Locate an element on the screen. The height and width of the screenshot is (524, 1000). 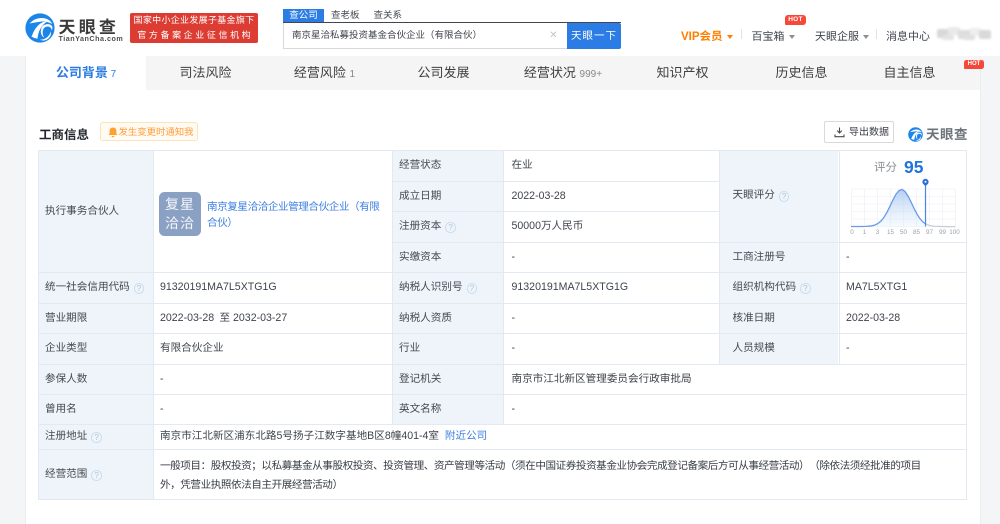
svg-text: 0 is located at coordinates (852, 232).